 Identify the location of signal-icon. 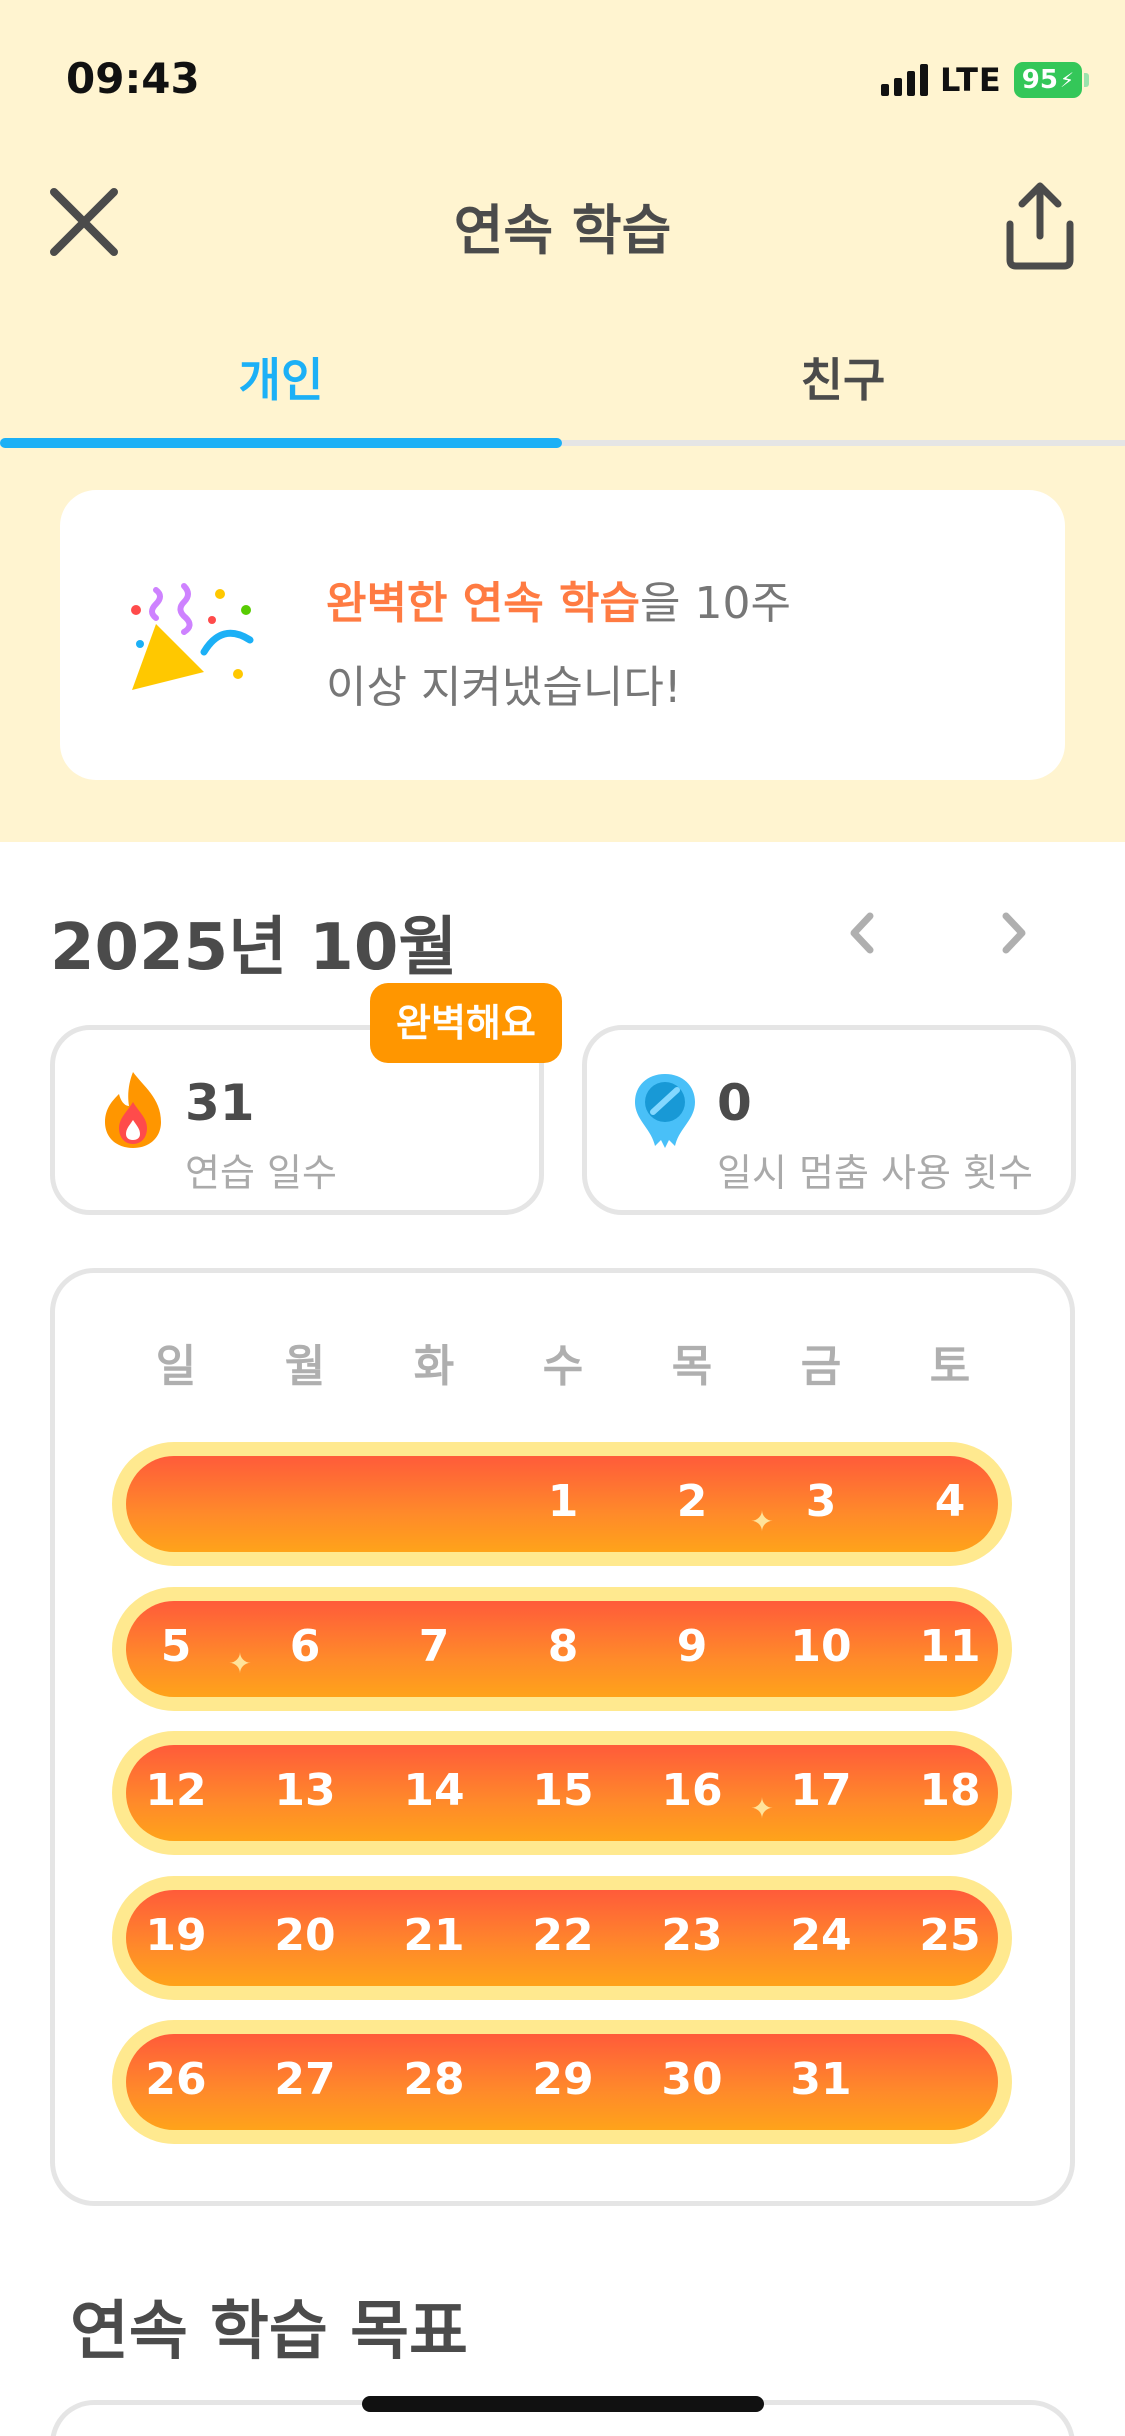
(904, 80).